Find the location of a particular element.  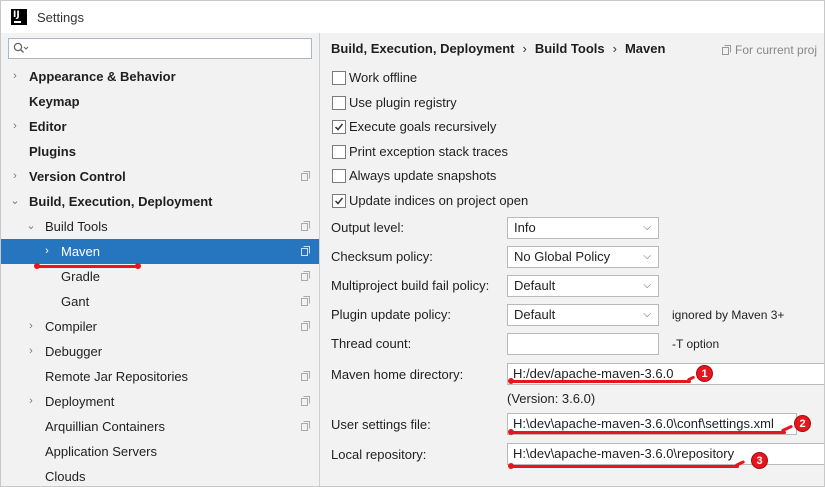

output-level-label: Output level: is located at coordinates (367, 227).